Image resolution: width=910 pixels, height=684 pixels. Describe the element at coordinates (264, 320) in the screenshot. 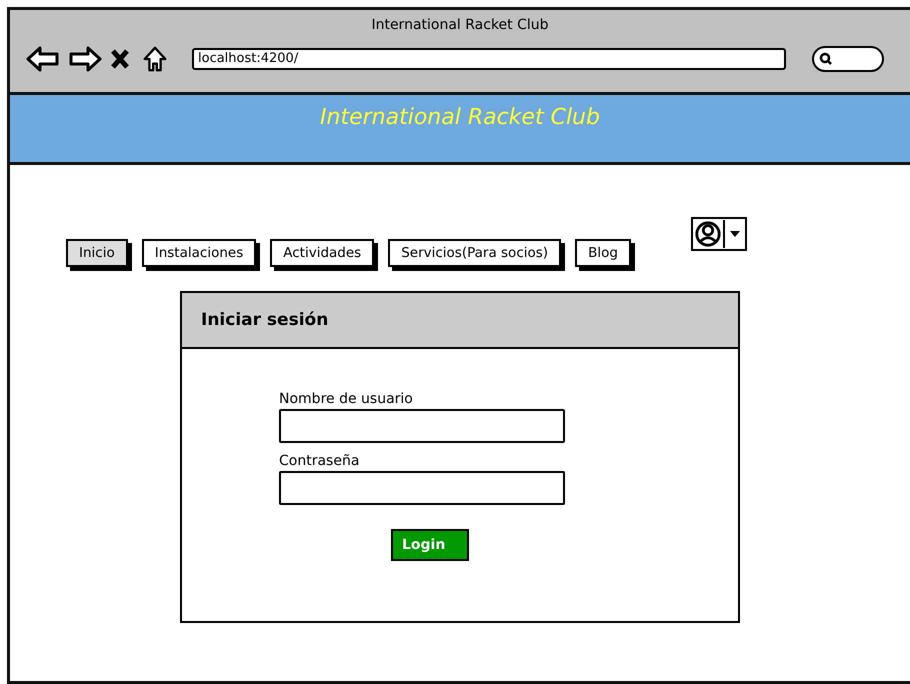

I see `panel-title: Iniciar sesión` at that location.